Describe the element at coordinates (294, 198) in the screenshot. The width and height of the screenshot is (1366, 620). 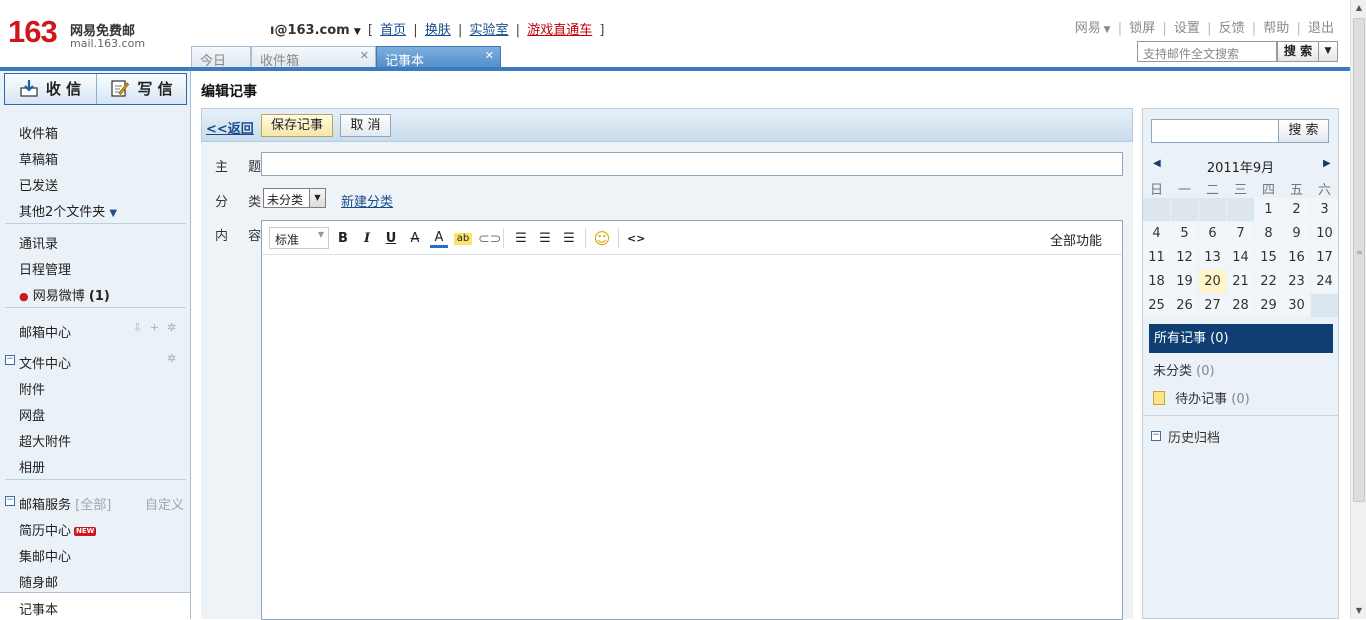
I see `category-select: 未分类 ▼` at that location.